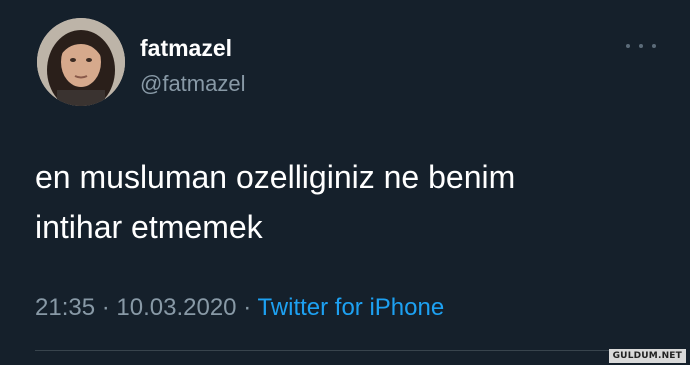 The image size is (690, 365). I want to click on avatar-photo-icon, so click(81, 62).